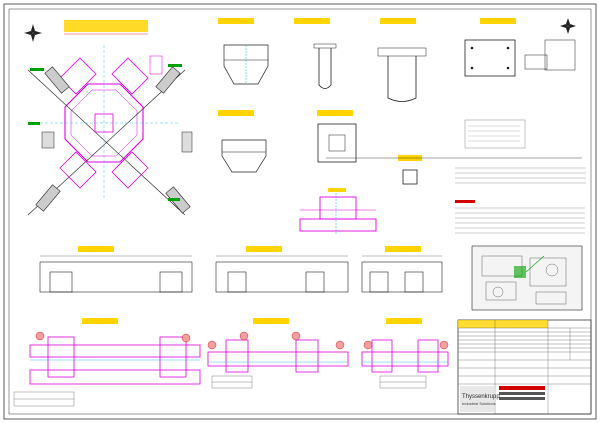  I want to click on detail-views-row1, so click(397, 60).